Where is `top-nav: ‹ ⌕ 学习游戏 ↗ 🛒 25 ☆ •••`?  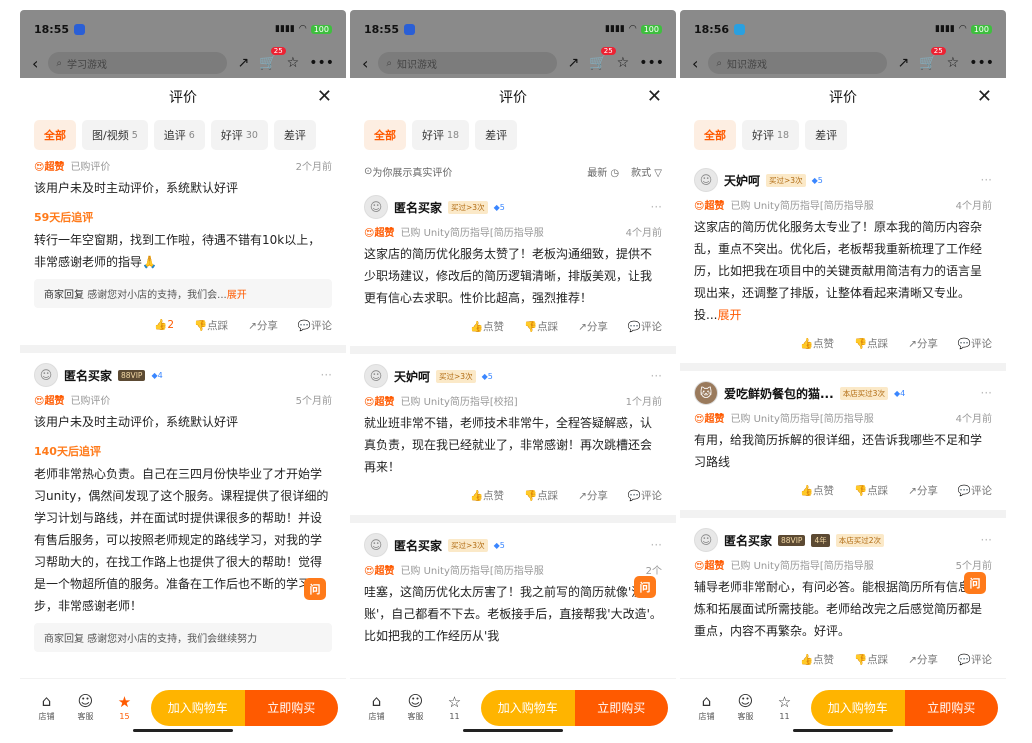 top-nav: ‹ ⌕ 学习游戏 ↗ 🛒 25 ☆ ••• is located at coordinates (183, 62).